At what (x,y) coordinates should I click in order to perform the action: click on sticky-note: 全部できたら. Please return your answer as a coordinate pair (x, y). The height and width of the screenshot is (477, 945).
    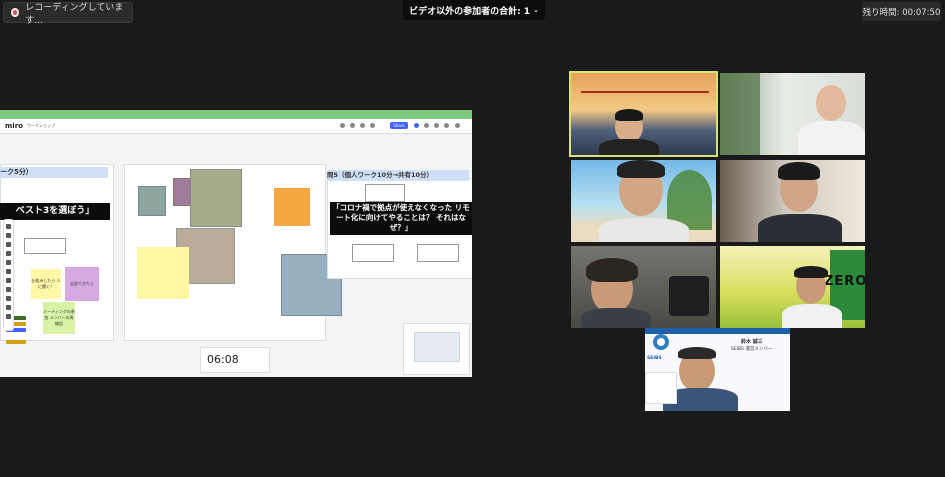
    Looking at the image, I should click on (82, 284).